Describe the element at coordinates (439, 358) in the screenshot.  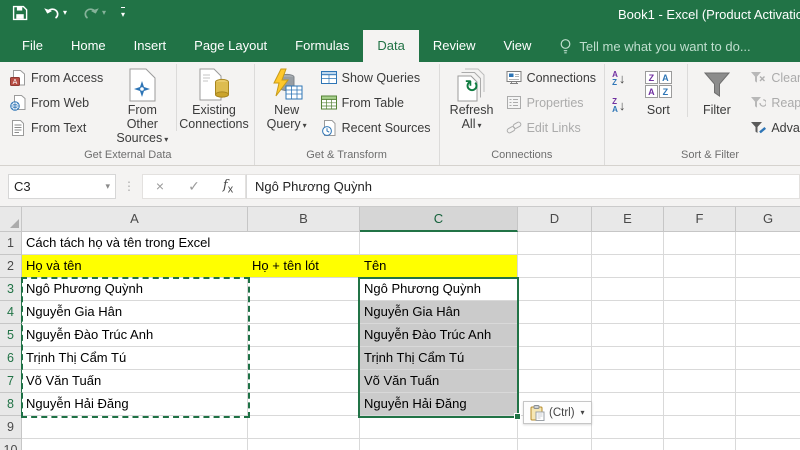
I see `cell-C6: Trịnh Thị Cẩm Tú` at that location.